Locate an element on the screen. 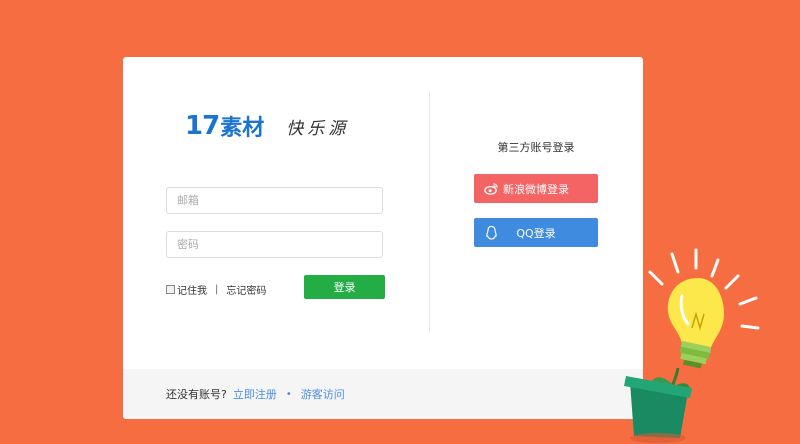  vertical-divider is located at coordinates (429, 212).